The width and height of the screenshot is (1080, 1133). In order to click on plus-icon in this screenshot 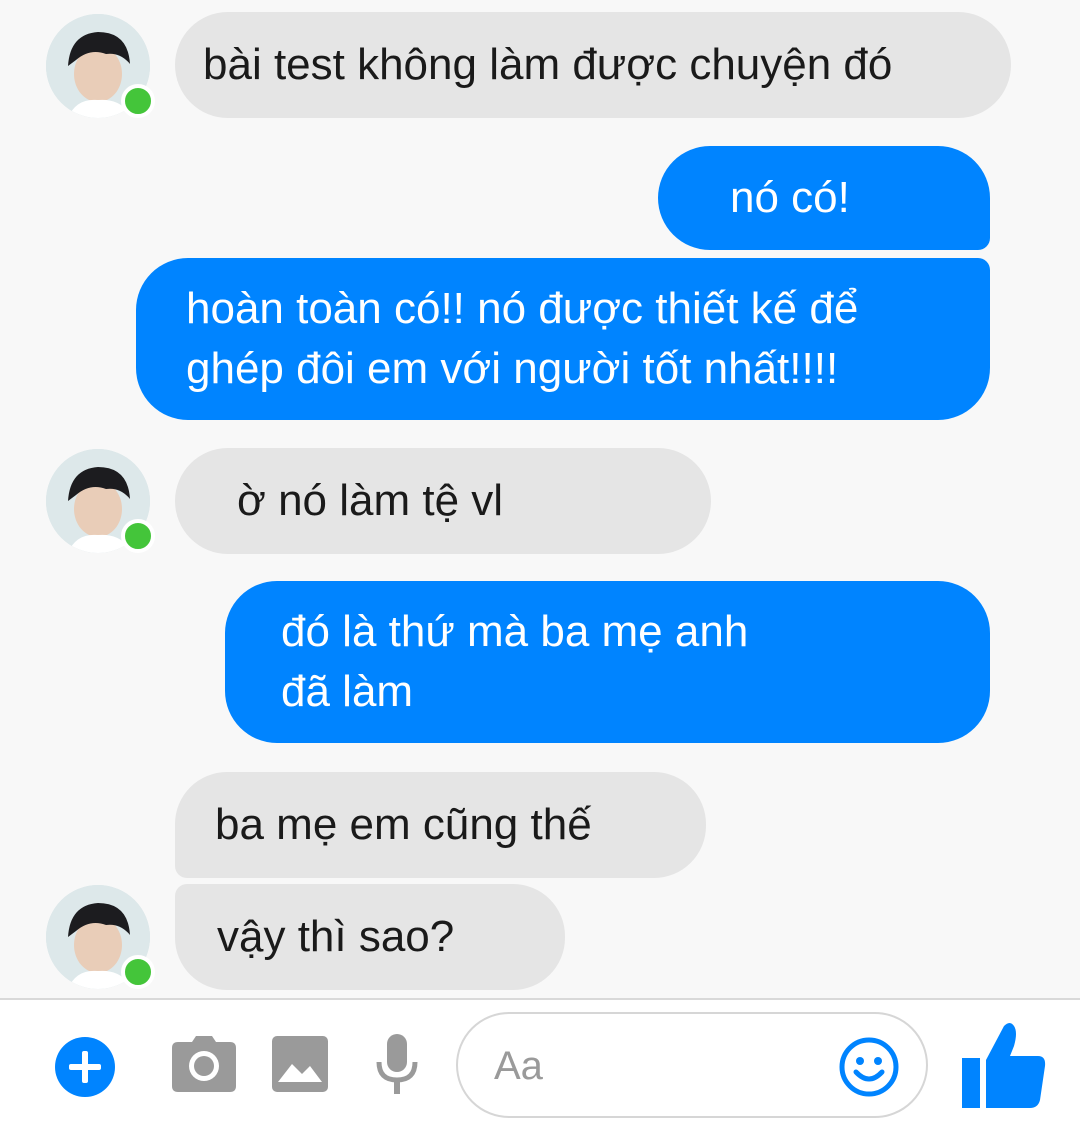, I will do `click(85, 1069)`.